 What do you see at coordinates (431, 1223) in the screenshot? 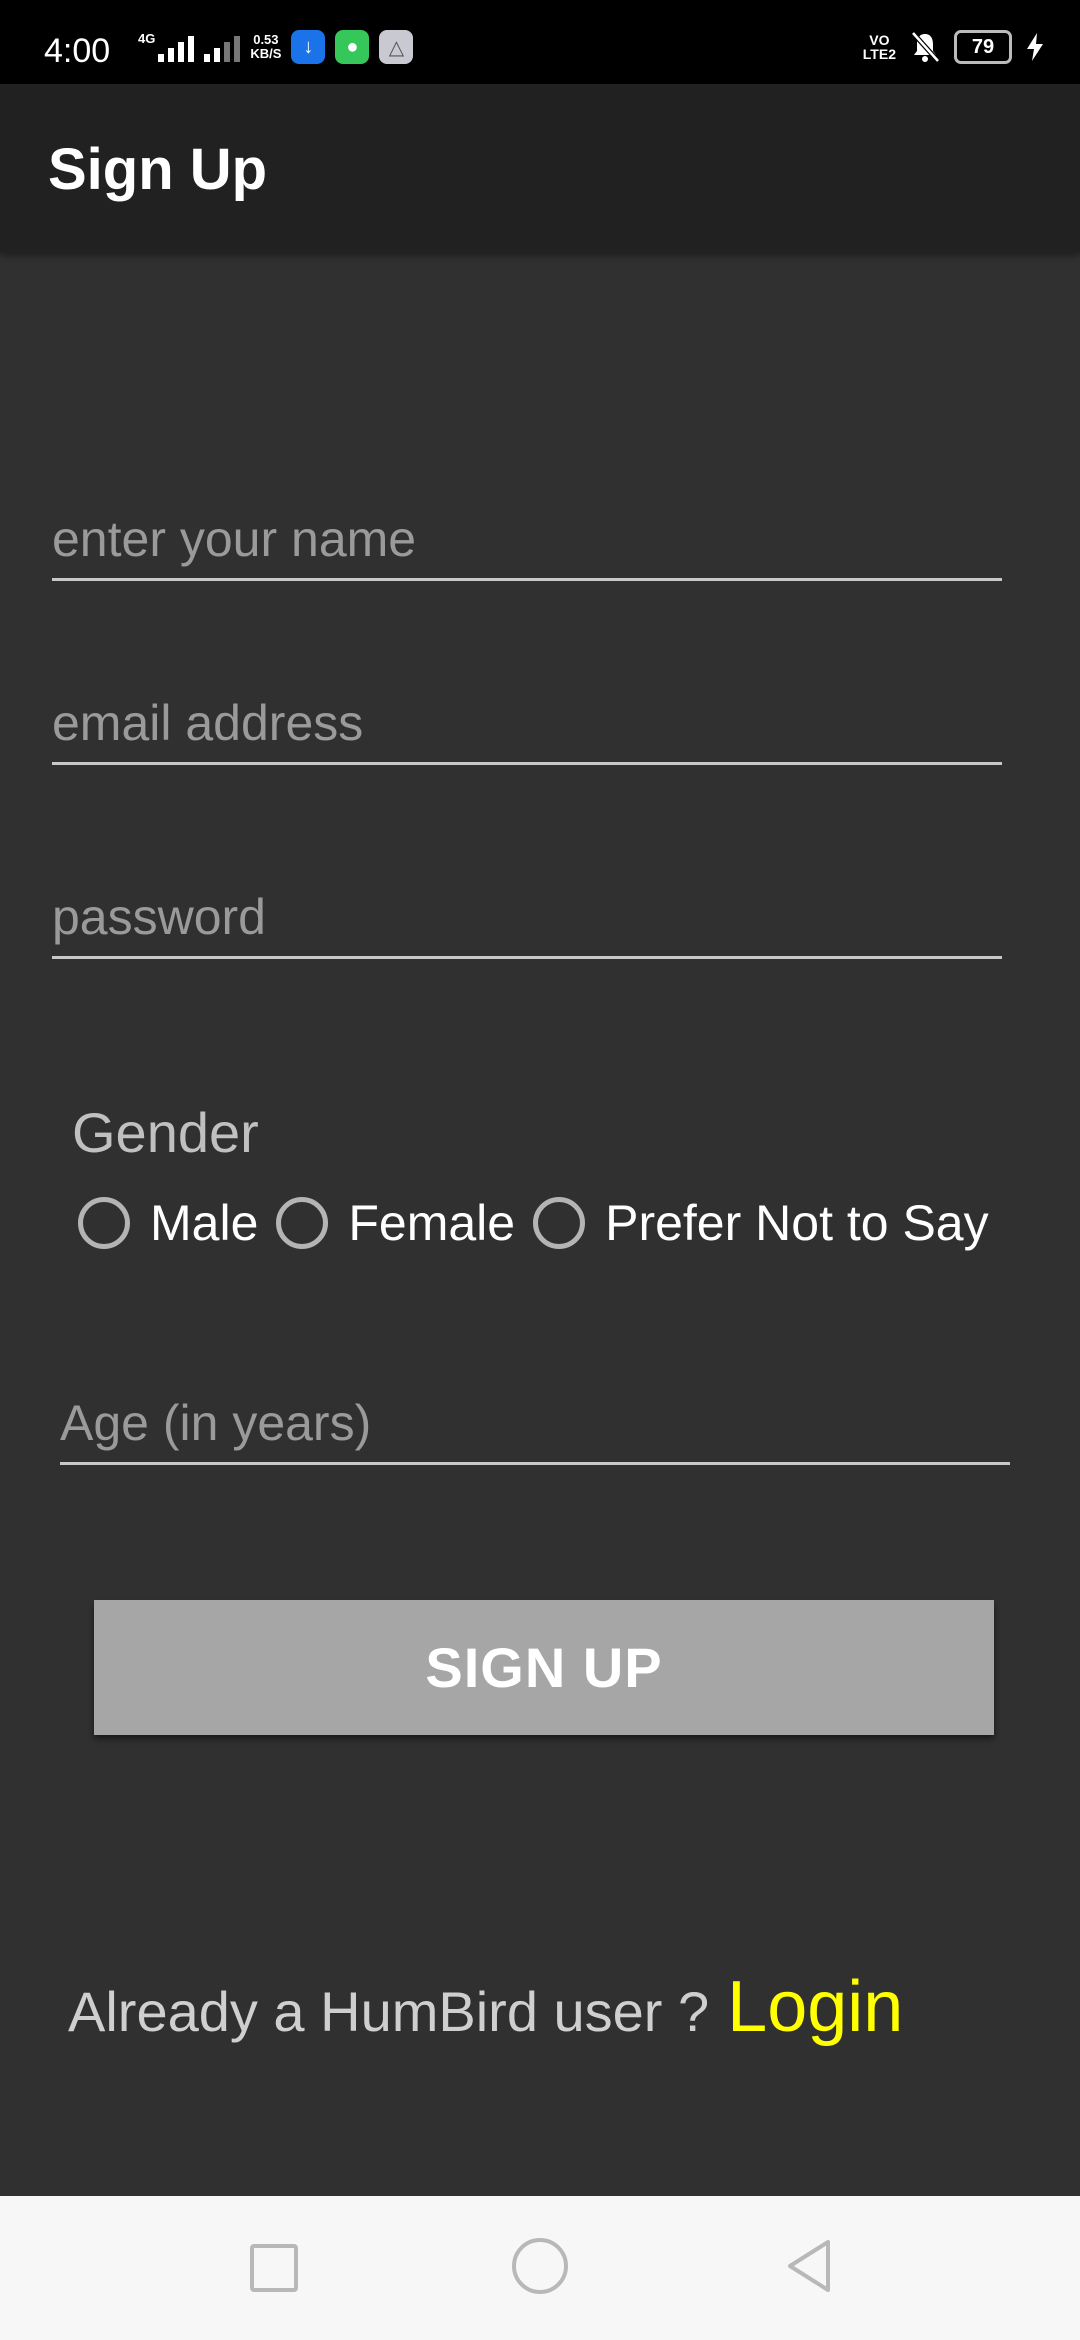
I see `radio-label-female: Female` at bounding box center [431, 1223].